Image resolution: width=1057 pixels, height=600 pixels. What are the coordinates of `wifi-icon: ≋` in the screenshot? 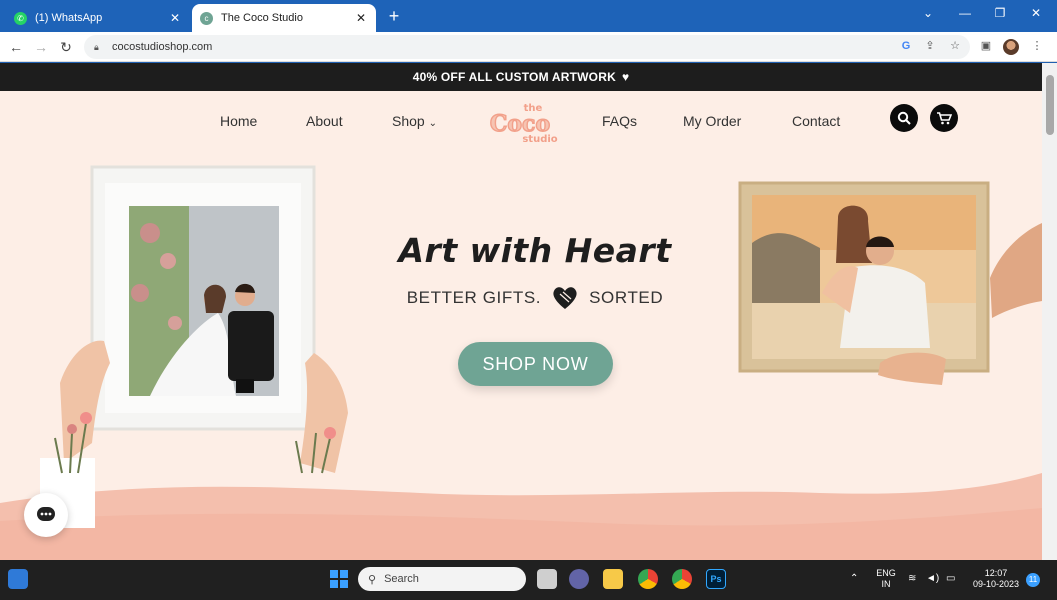 It's located at (912, 578).